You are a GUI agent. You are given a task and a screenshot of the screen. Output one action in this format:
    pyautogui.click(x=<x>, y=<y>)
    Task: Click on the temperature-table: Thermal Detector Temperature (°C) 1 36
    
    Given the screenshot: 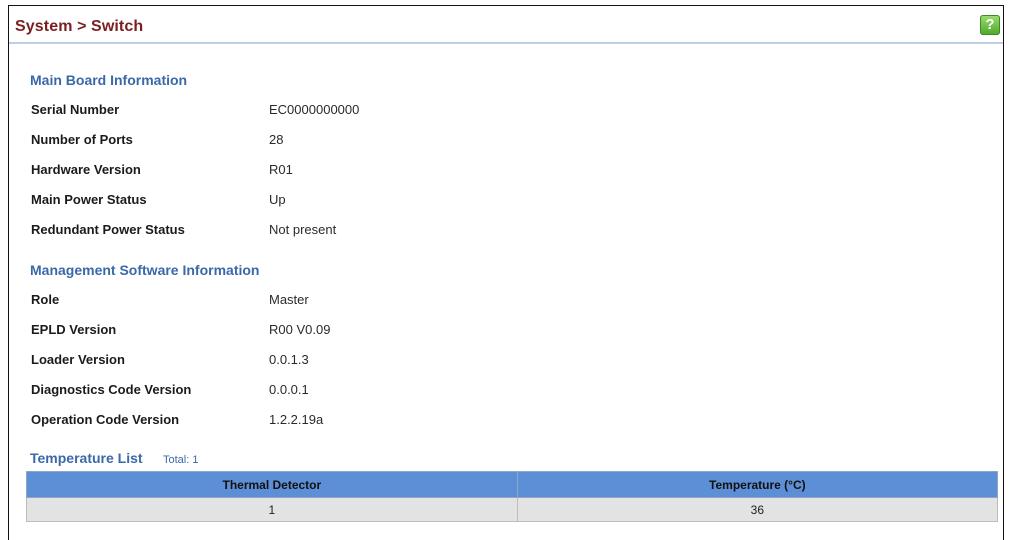 What is the action you would take?
    pyautogui.click(x=512, y=496)
    